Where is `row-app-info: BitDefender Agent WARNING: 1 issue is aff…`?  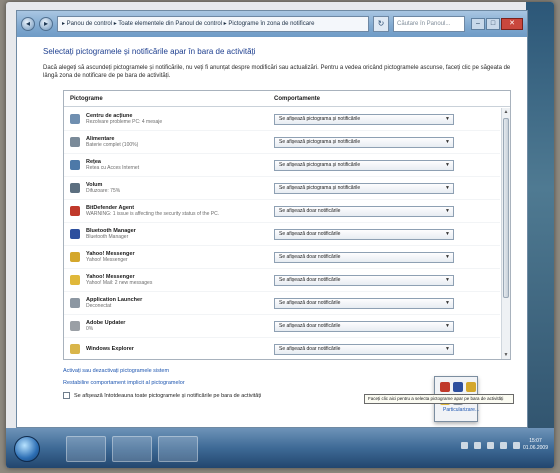 row-app-info: BitDefender Agent WARNING: 1 issue is aff… is located at coordinates (169, 211).